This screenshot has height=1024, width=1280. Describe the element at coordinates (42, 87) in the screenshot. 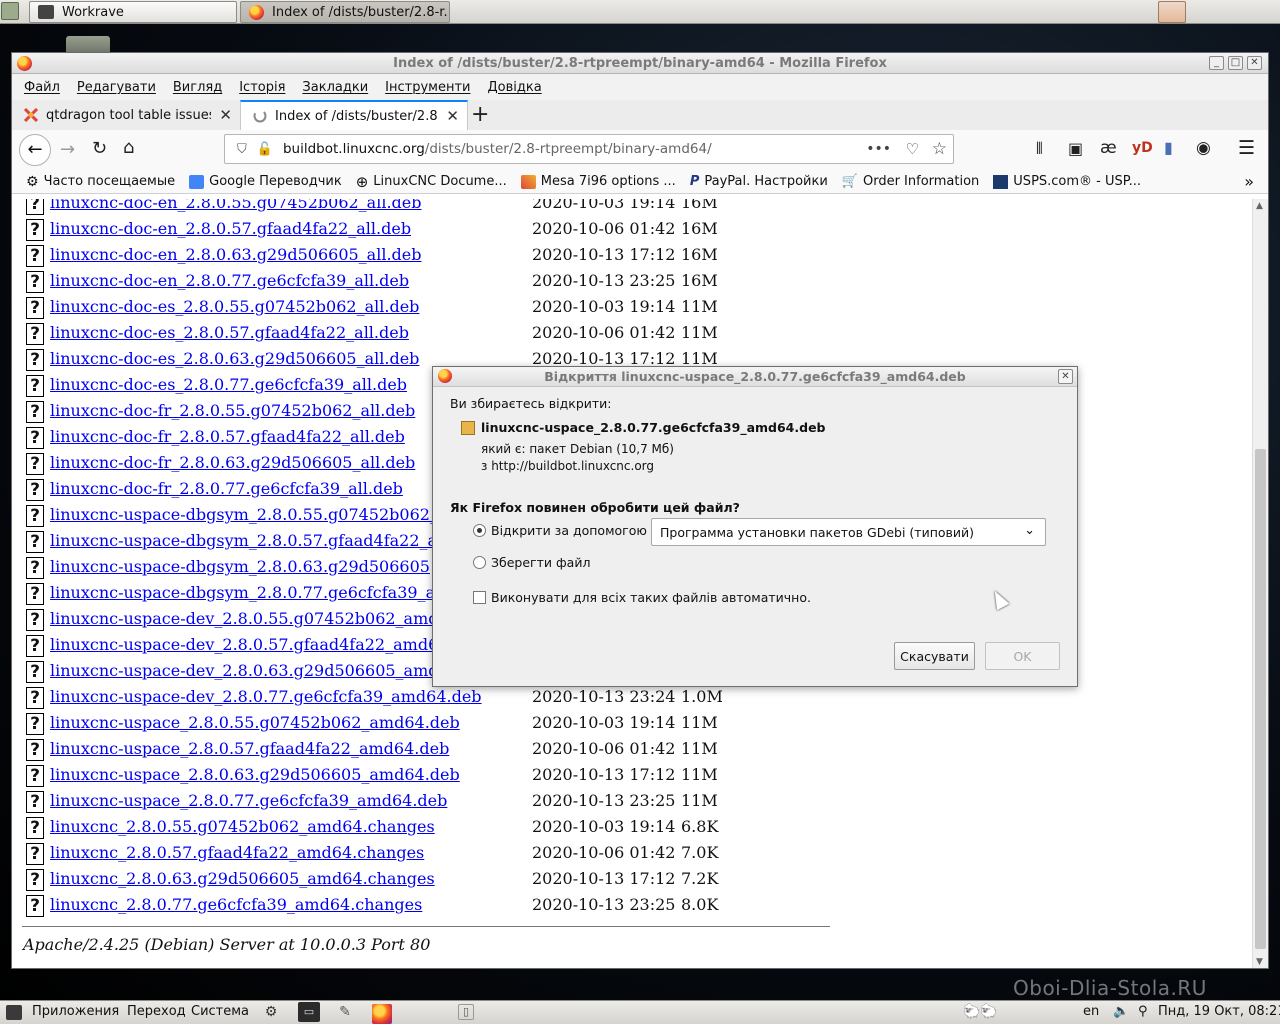

I see `menu-file: Файл` at that location.